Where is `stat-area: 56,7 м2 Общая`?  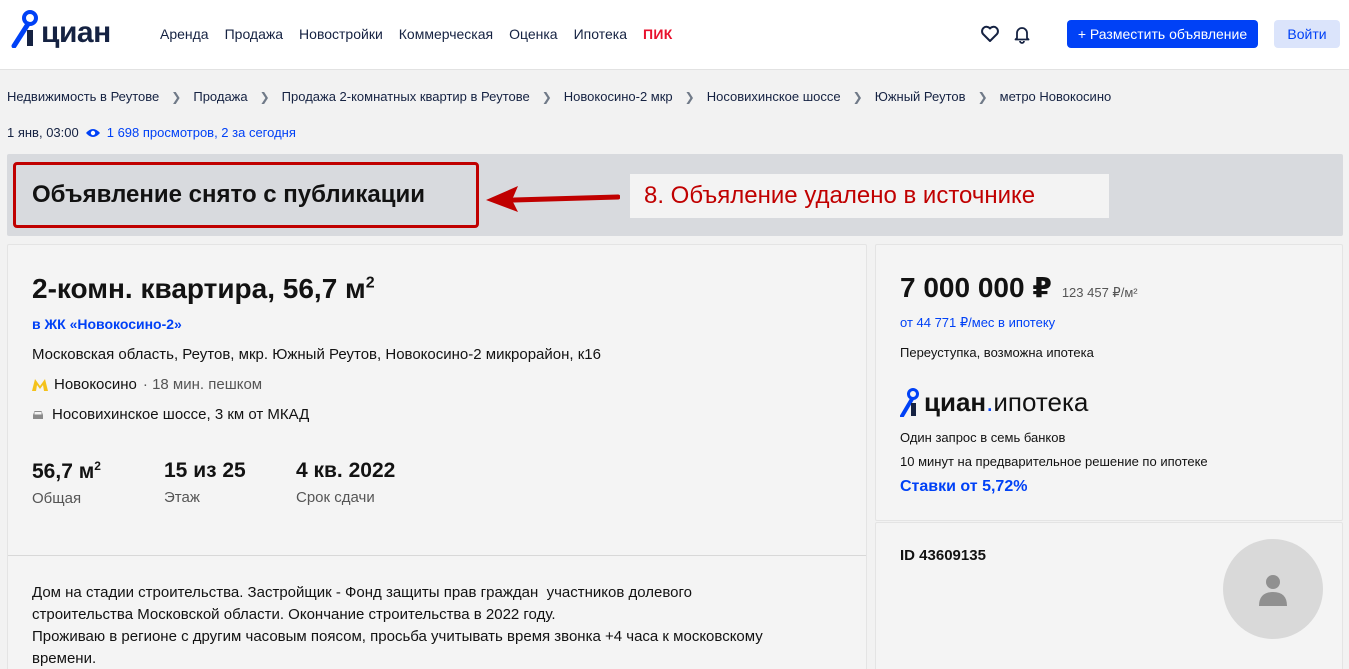 stat-area: 56,7 м2 Общая is located at coordinates (66, 483).